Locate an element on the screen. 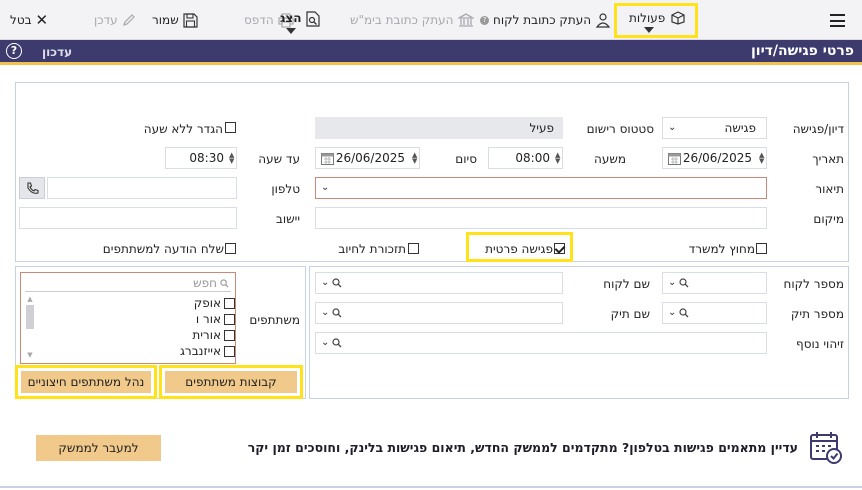  participants-list: חפש ▲ ▼ אופק אור ו אורית אייזנברג is located at coordinates (128, 318).